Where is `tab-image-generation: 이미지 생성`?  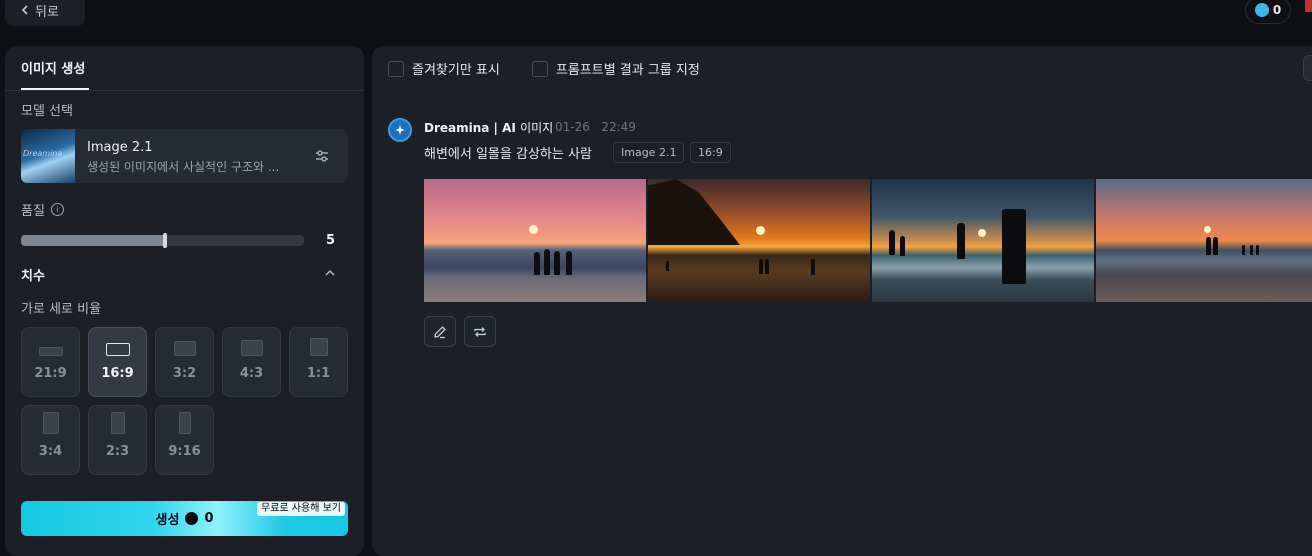
tab-image-generation: 이미지 생성 is located at coordinates (53, 67).